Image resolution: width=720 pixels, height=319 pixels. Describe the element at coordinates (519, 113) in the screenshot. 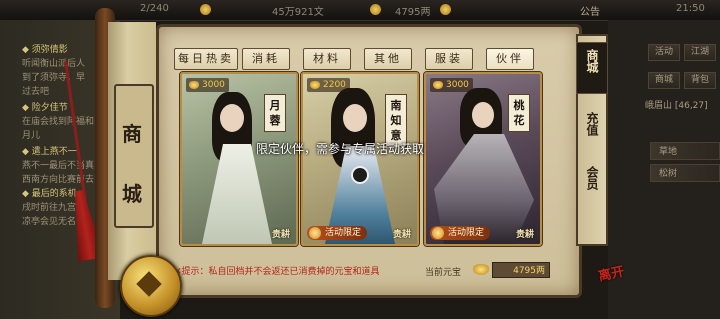

I see `character-name: 桃花` at that location.